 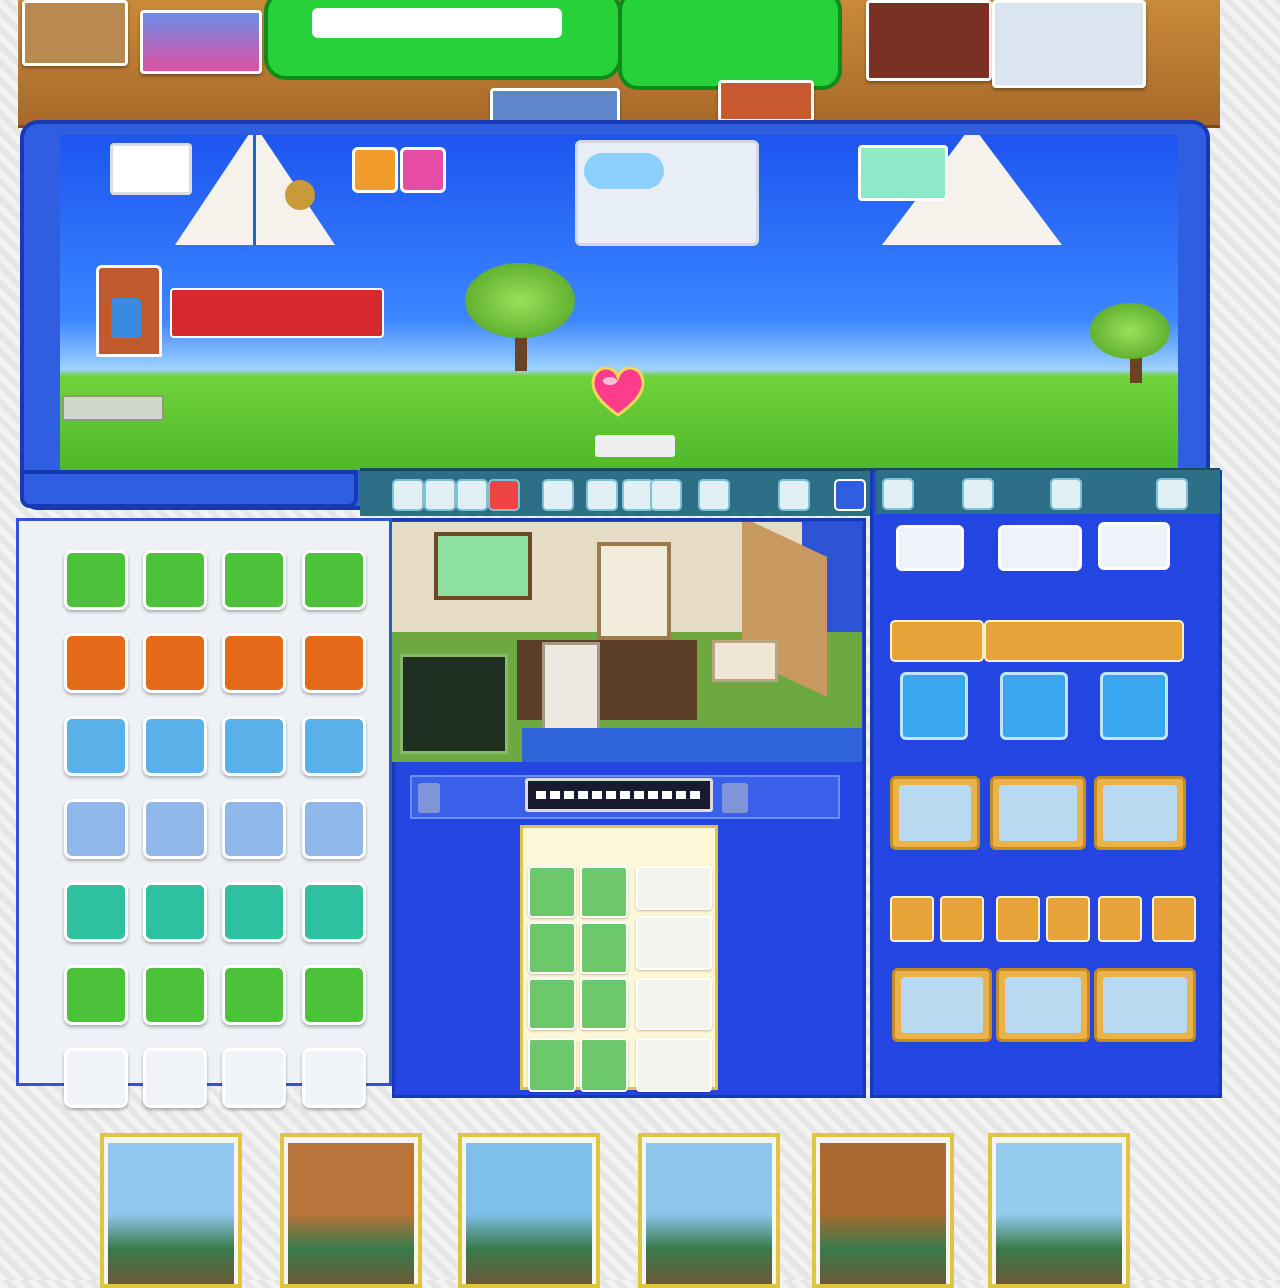 I want to click on tool-4-button, so click(x=504, y=495).